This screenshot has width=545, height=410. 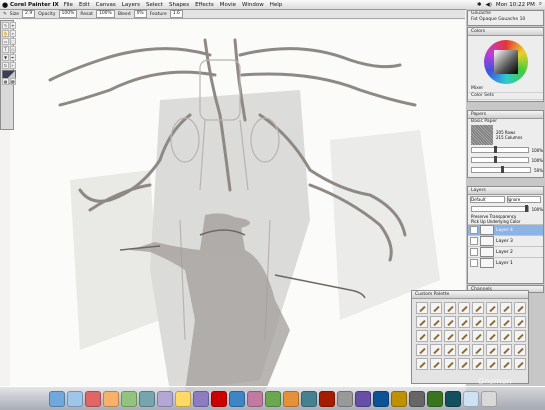 What do you see at coordinates (128, 398) in the screenshot?
I see `ichat-icon` at bounding box center [128, 398].